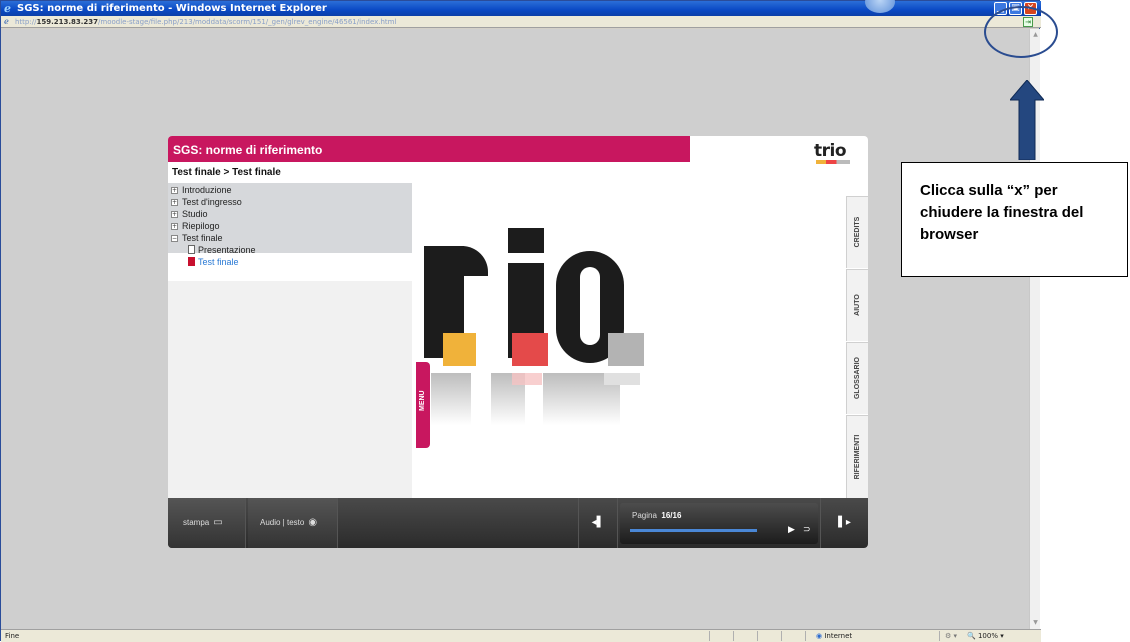 The height and width of the screenshot is (642, 1130). I want to click on printer-icon: ▭, so click(218, 522).